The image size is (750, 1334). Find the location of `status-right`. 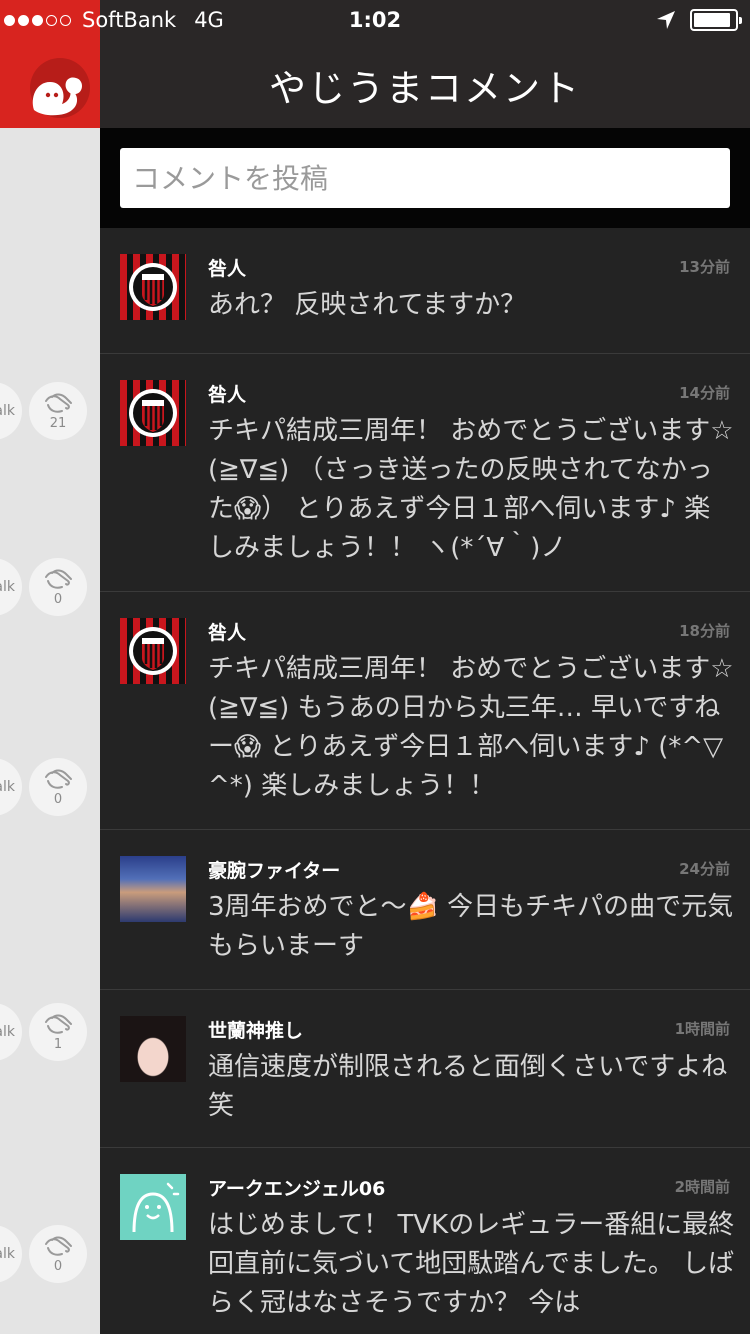

status-right is located at coordinates (699, 20).